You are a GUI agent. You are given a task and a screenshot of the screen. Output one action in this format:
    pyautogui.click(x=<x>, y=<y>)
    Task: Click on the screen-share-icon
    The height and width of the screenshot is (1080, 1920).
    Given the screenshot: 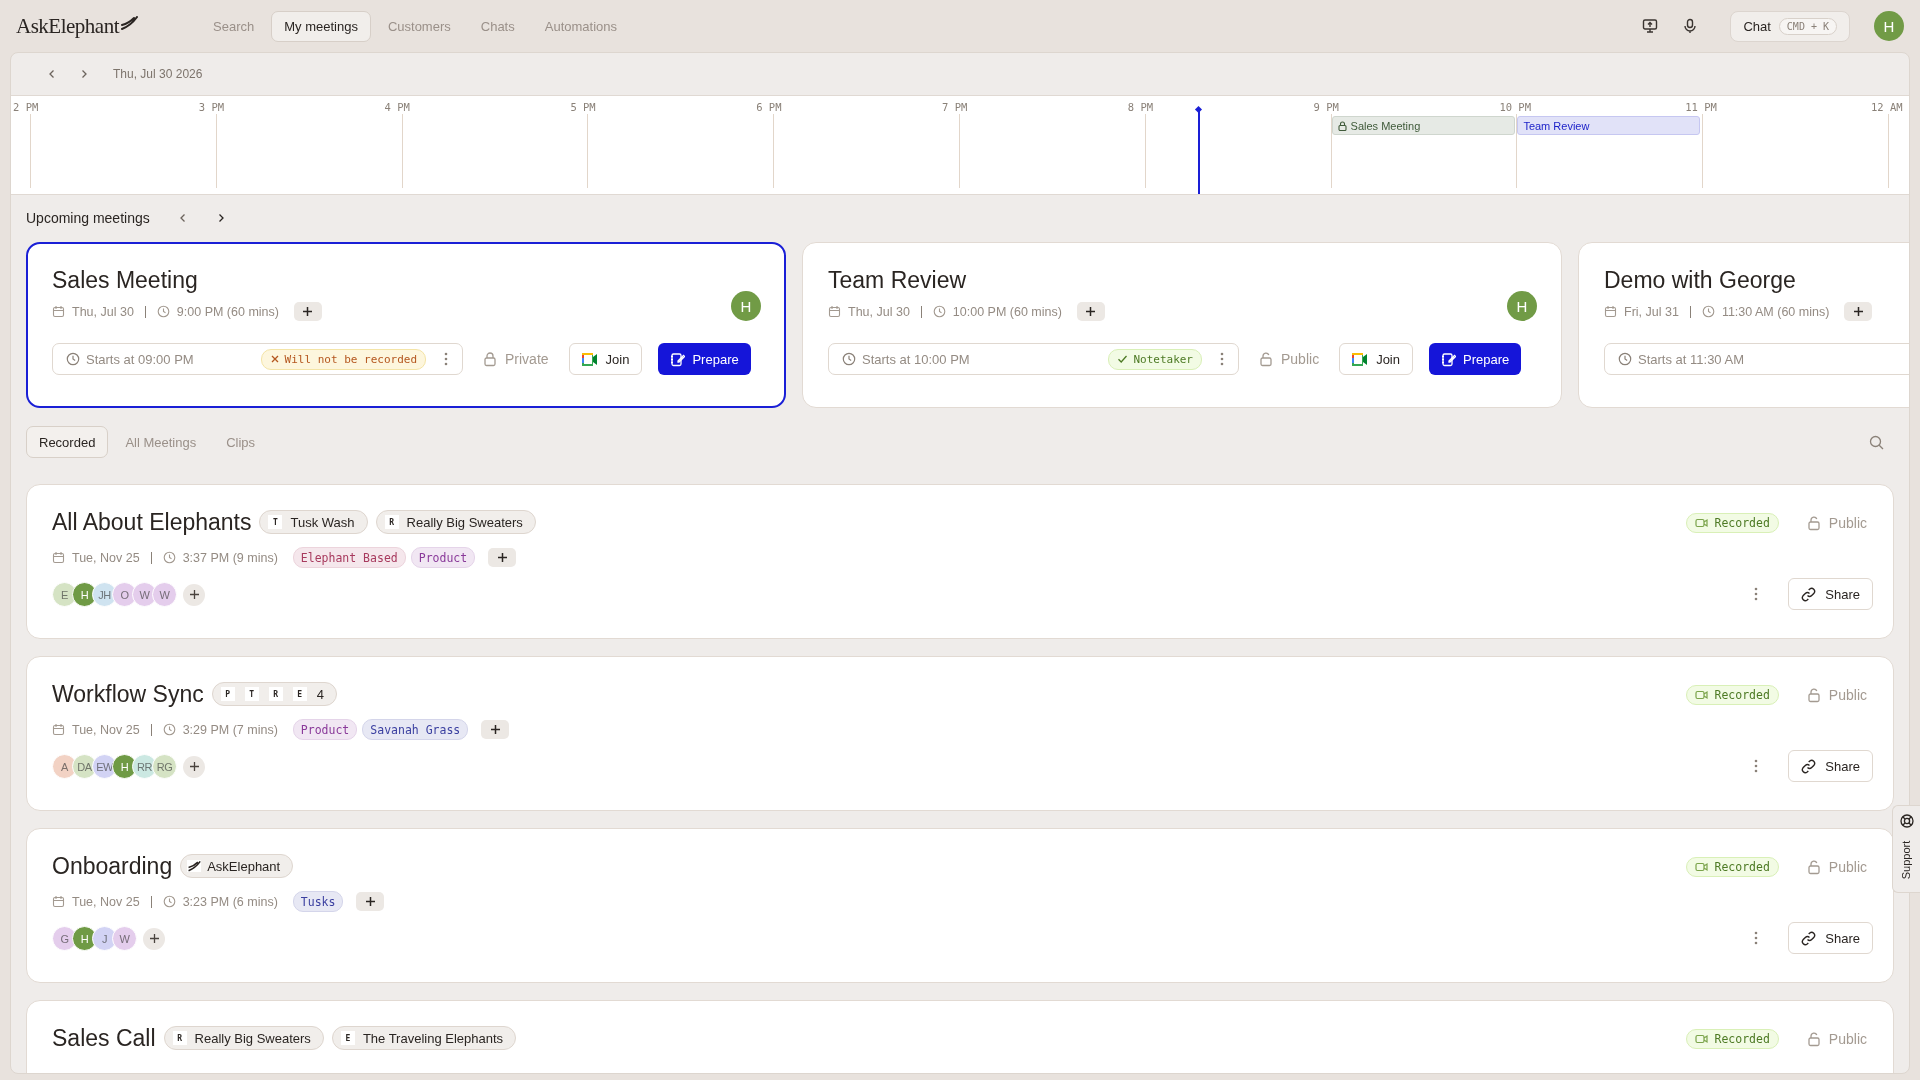 What is the action you would take?
    pyautogui.click(x=1650, y=26)
    